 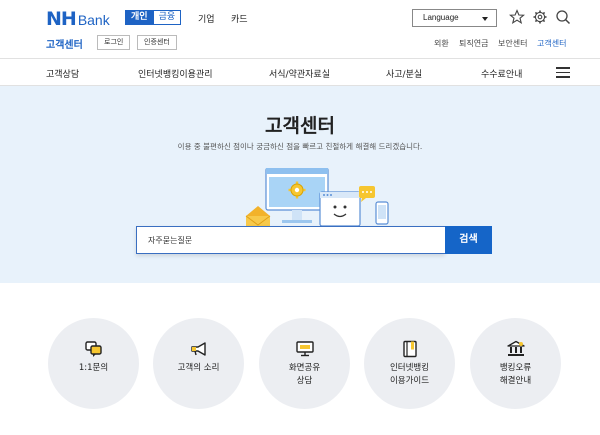 What do you see at coordinates (441, 17) in the screenshot?
I see `language-label: Language` at bounding box center [441, 17].